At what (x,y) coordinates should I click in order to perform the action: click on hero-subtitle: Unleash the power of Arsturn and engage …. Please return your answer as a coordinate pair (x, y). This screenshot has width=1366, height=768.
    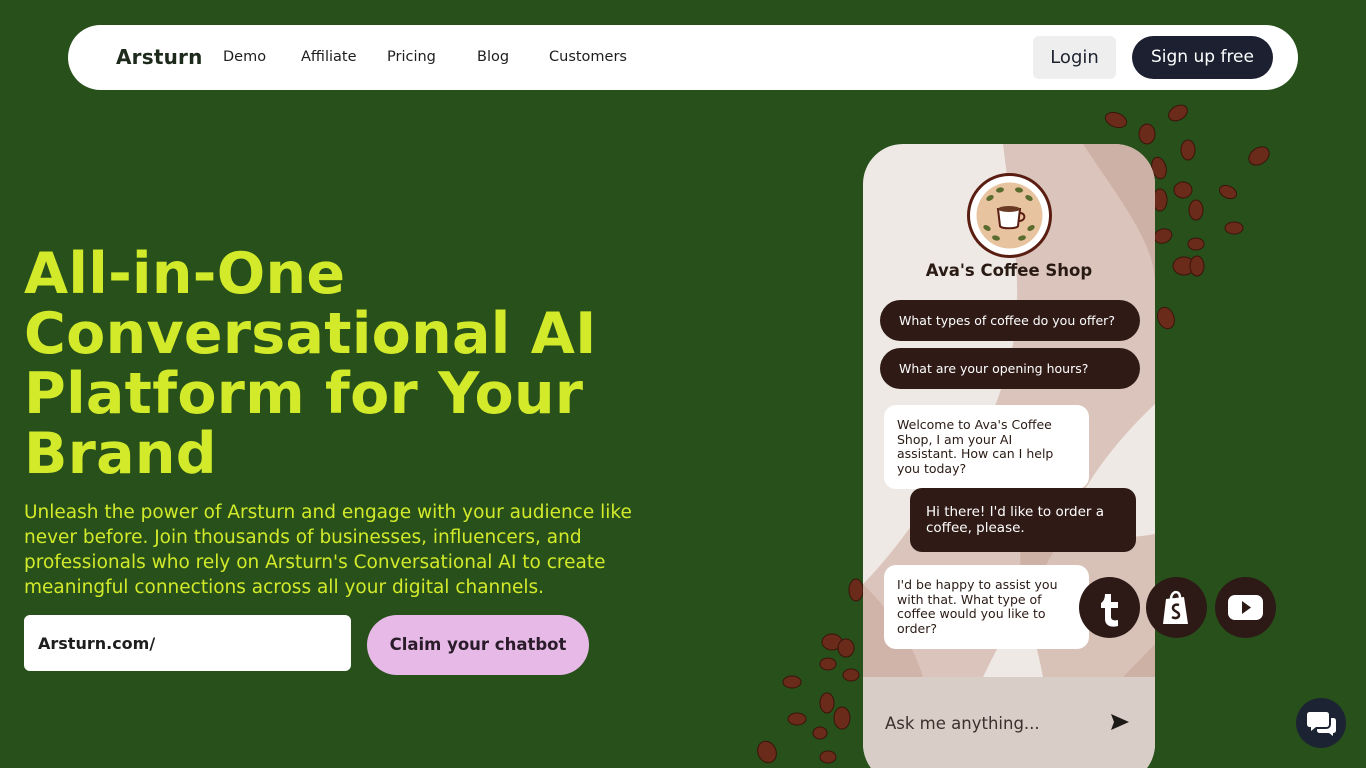
    Looking at the image, I should click on (328, 550).